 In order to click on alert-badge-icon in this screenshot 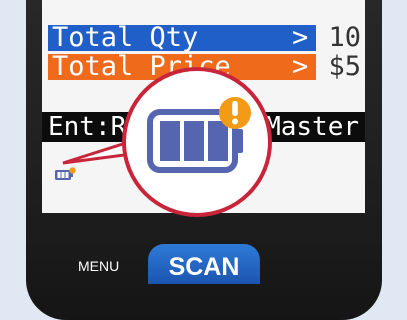, I will do `click(235, 113)`.